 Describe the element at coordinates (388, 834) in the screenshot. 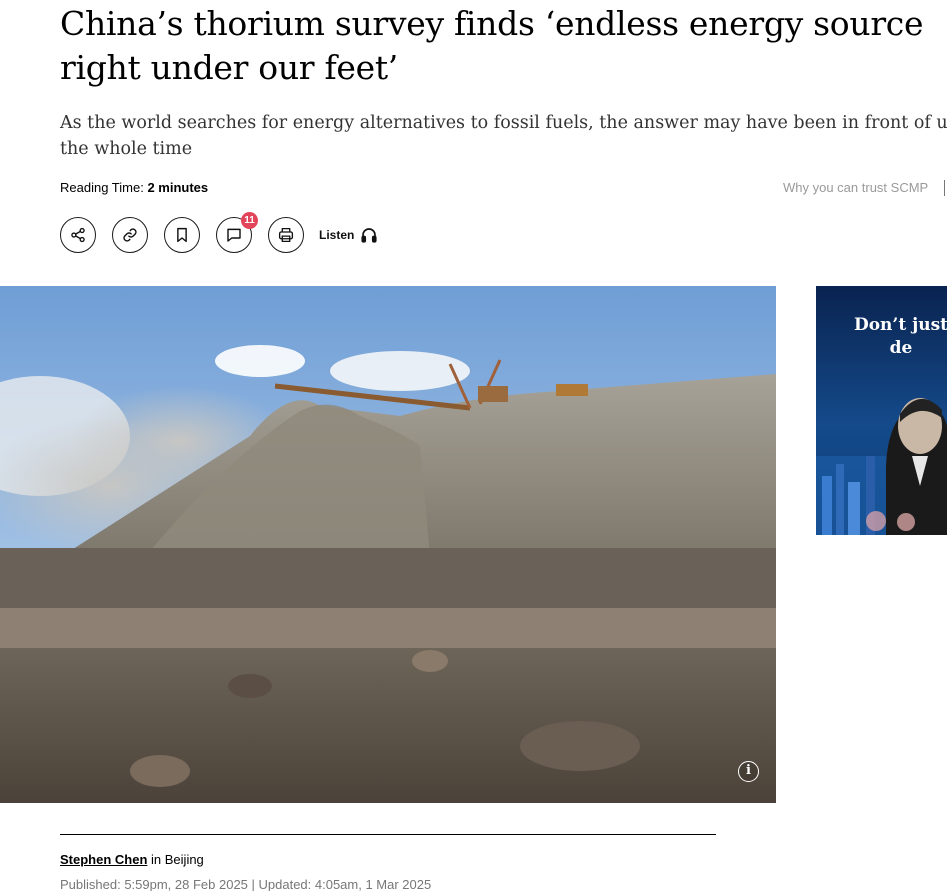

I see `byline-divider` at that location.